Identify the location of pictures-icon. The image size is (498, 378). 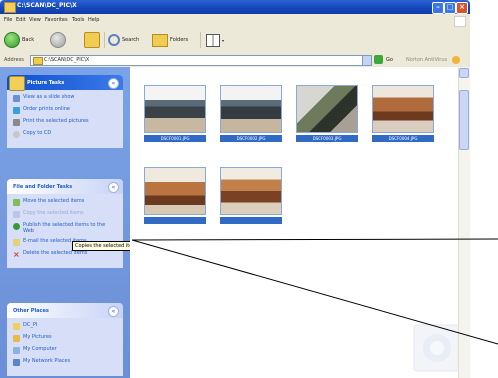
(17, 83).